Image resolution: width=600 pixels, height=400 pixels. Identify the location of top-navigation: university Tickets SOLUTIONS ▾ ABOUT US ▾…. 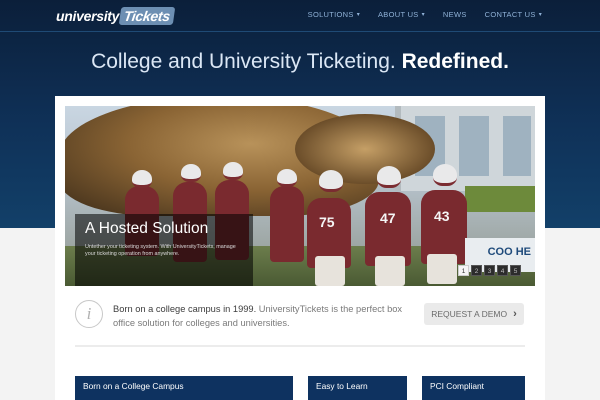
(300, 16).